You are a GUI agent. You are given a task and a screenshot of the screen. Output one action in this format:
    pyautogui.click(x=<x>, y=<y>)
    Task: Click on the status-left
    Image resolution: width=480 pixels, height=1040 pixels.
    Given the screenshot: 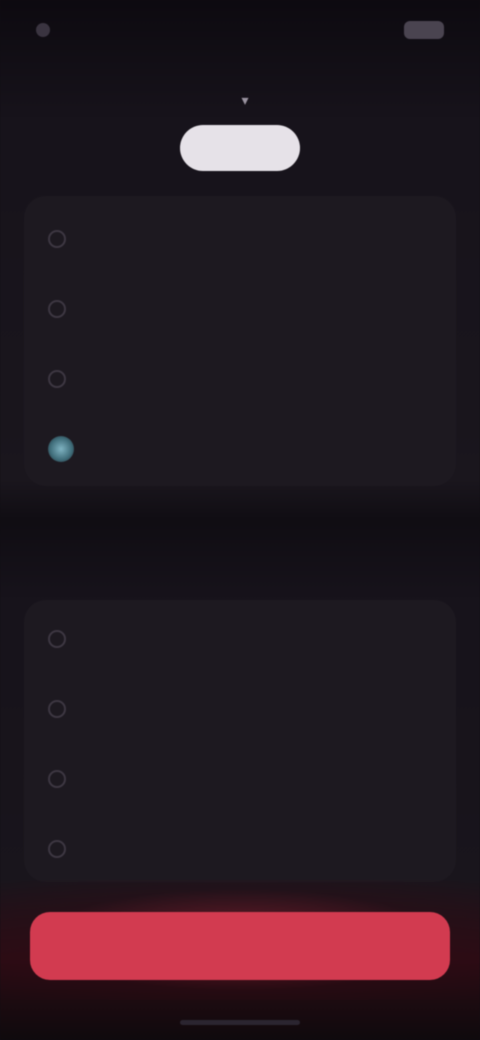 What is the action you would take?
    pyautogui.click(x=48, y=30)
    